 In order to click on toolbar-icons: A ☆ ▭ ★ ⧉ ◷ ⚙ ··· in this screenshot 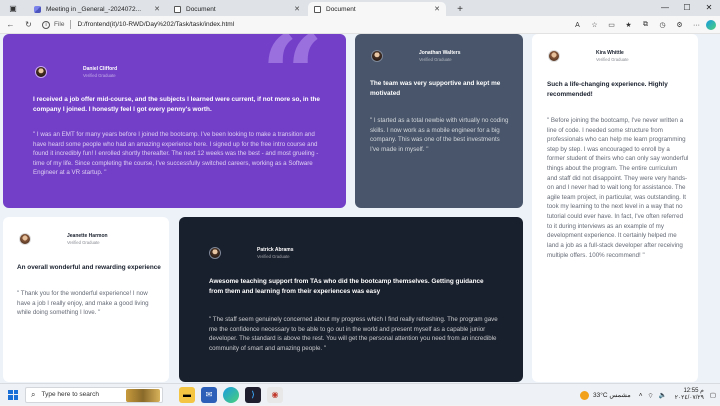, I will do `click(643, 25)`.